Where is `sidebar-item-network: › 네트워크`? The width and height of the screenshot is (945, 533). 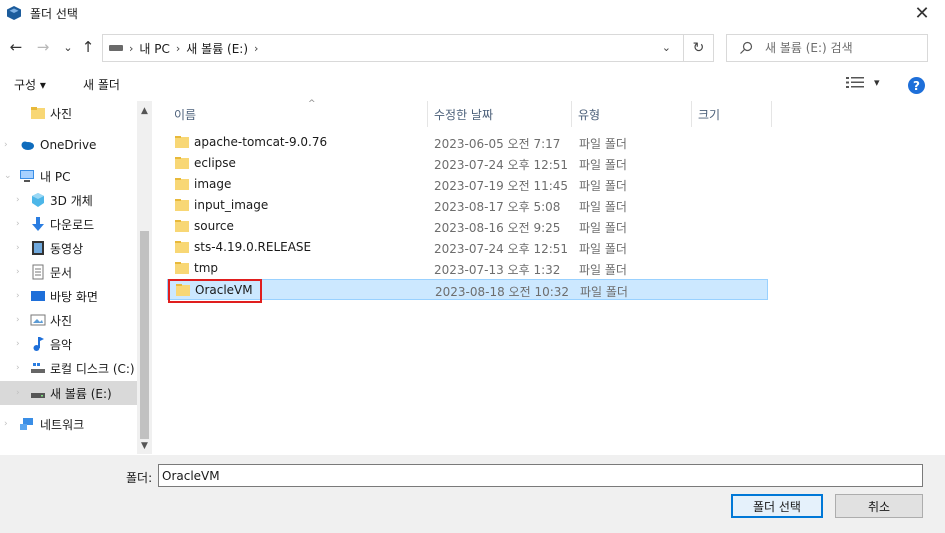 sidebar-item-network: › 네트워크 is located at coordinates (68, 424).